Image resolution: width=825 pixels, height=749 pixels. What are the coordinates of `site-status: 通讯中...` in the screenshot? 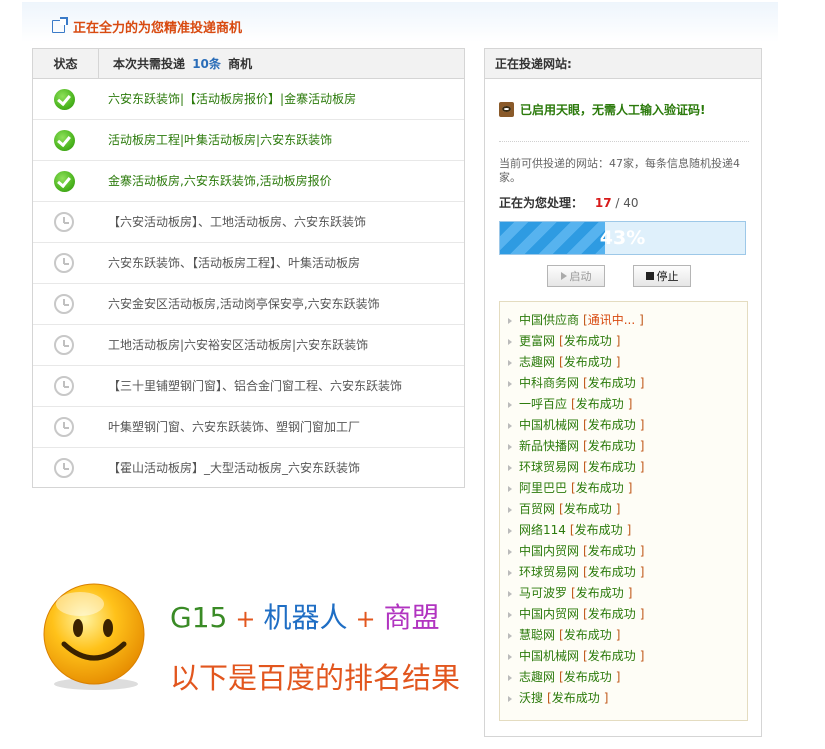 It's located at (611, 320).